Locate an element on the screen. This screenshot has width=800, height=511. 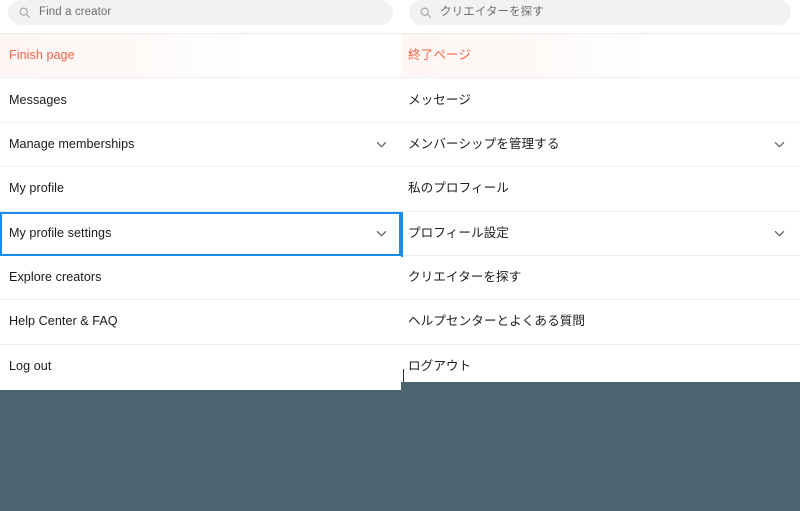
focus-ring-edge is located at coordinates (402, 234).